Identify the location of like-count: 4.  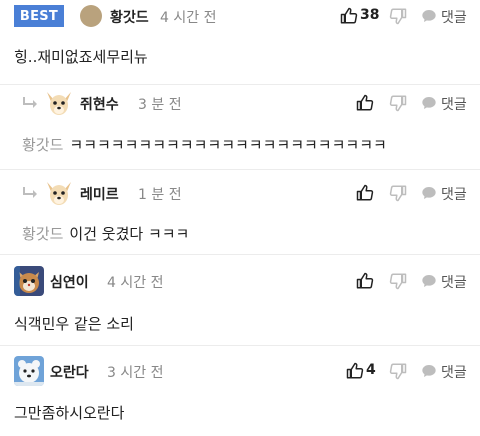
(371, 370).